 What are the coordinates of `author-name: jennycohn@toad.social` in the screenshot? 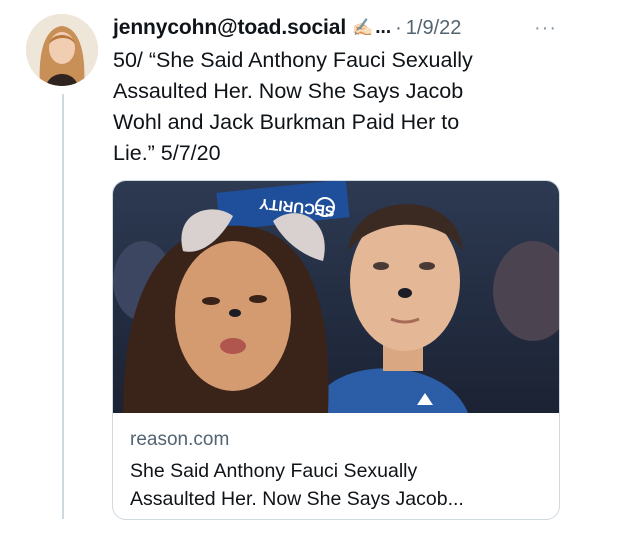 It's located at (229, 28).